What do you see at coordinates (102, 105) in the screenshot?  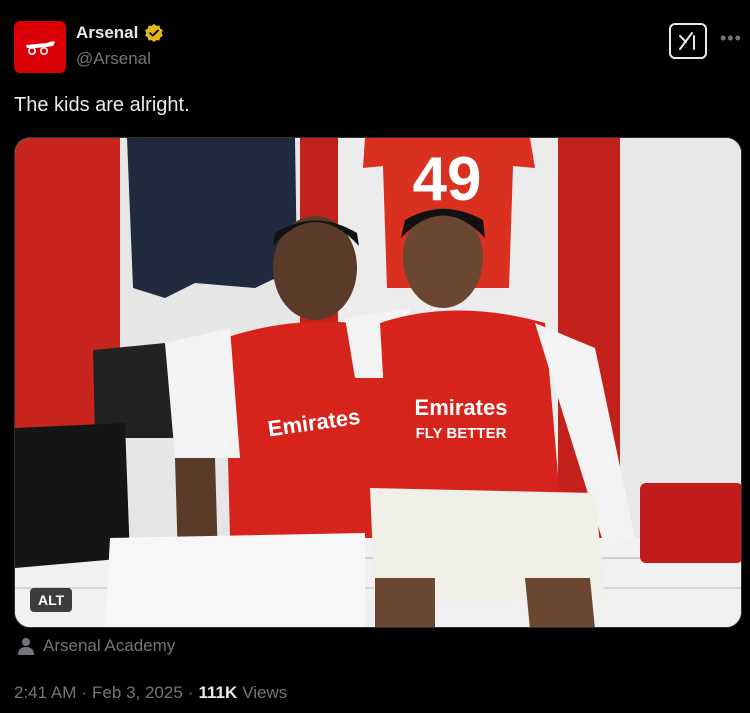 I see `tweet-text: The kids are alright.` at bounding box center [102, 105].